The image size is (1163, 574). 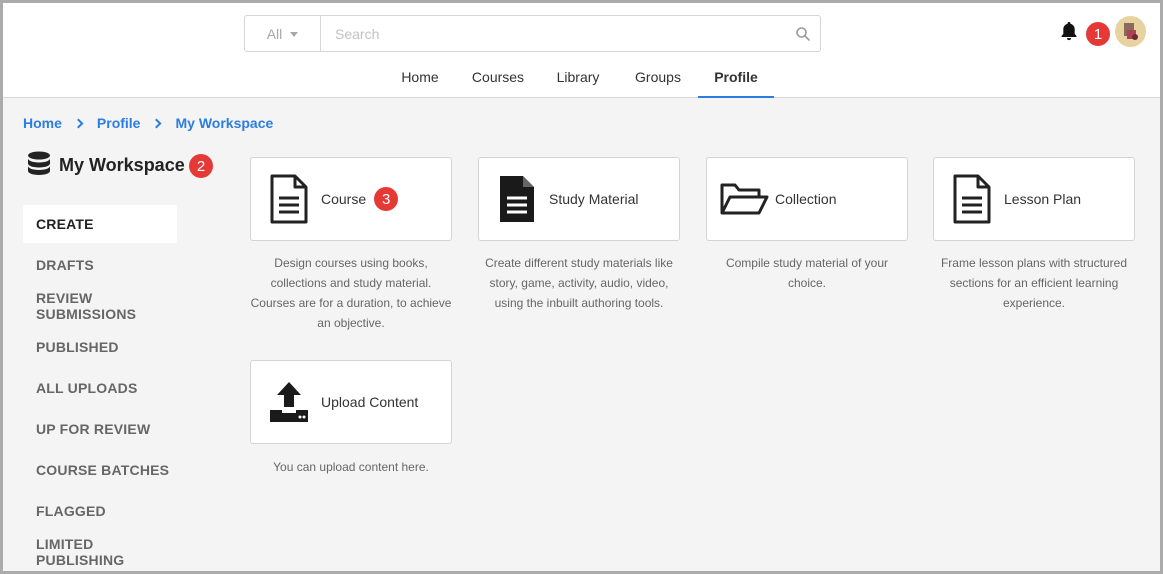 I want to click on sidebar-item-review-submissions: REVIEW SUBMISSIONS, so click(x=100, y=306).